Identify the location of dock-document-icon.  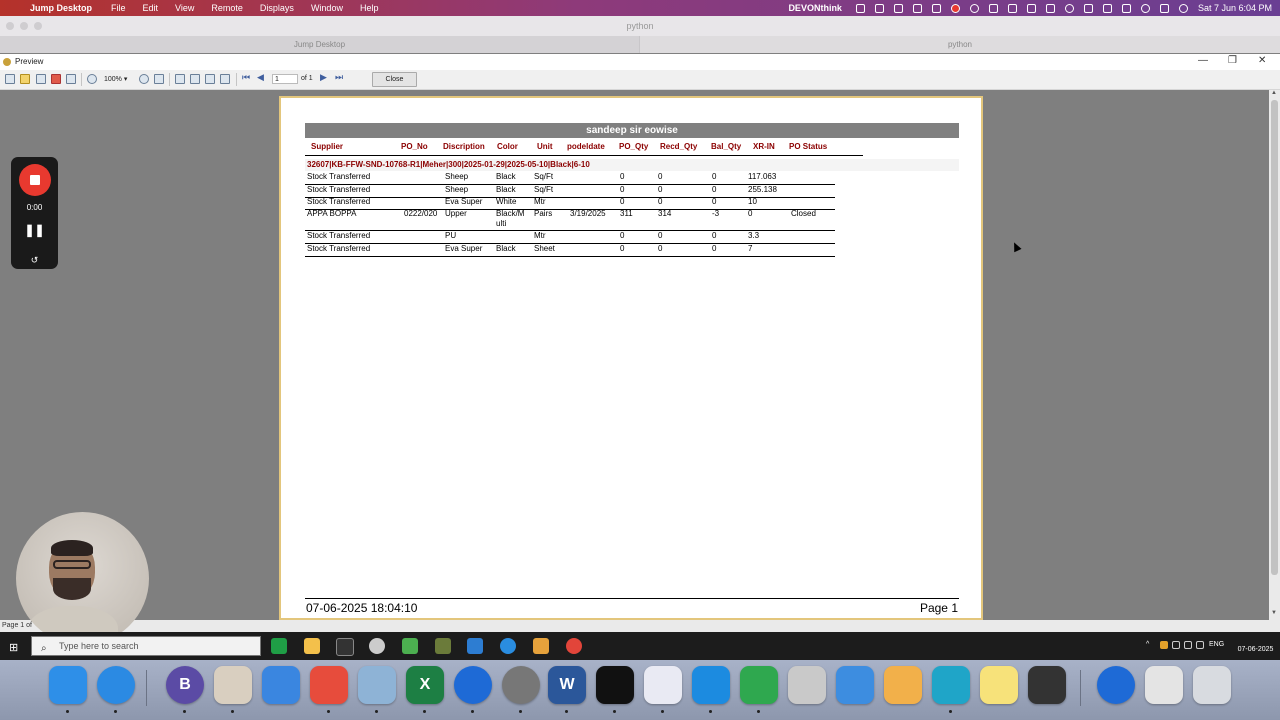
(1164, 685).